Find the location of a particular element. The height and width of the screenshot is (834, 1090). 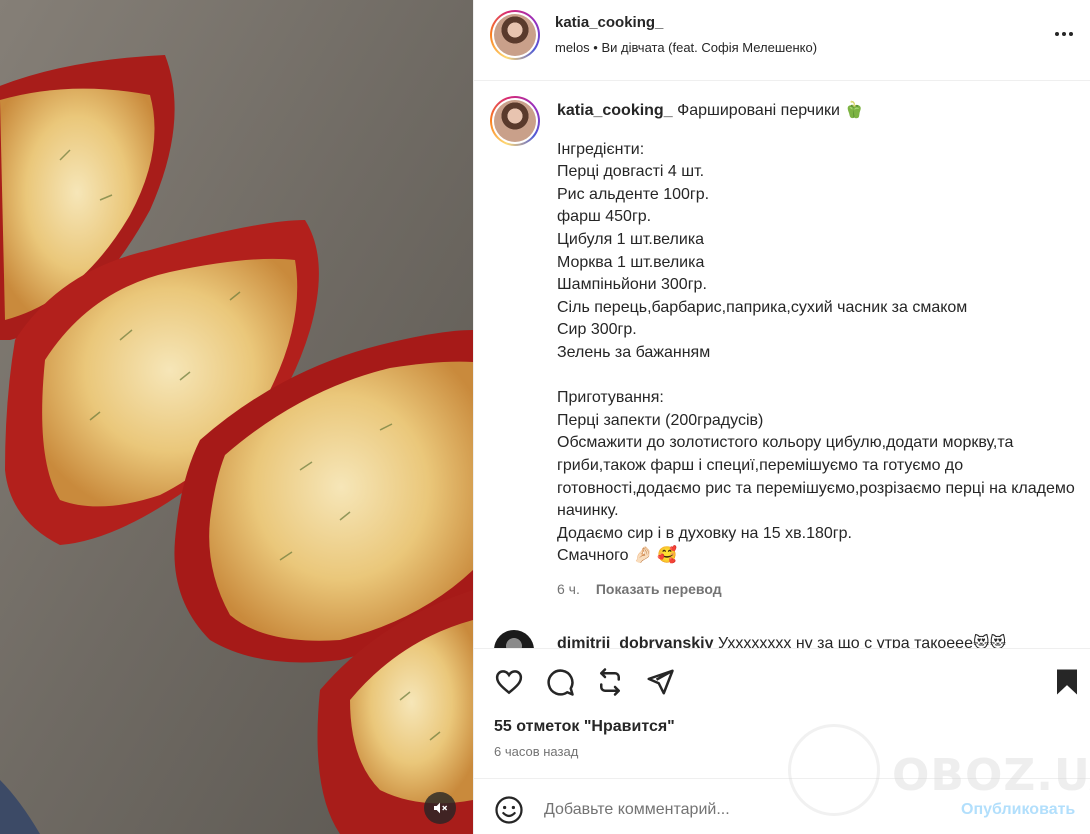

send-icon is located at coordinates (660, 682).